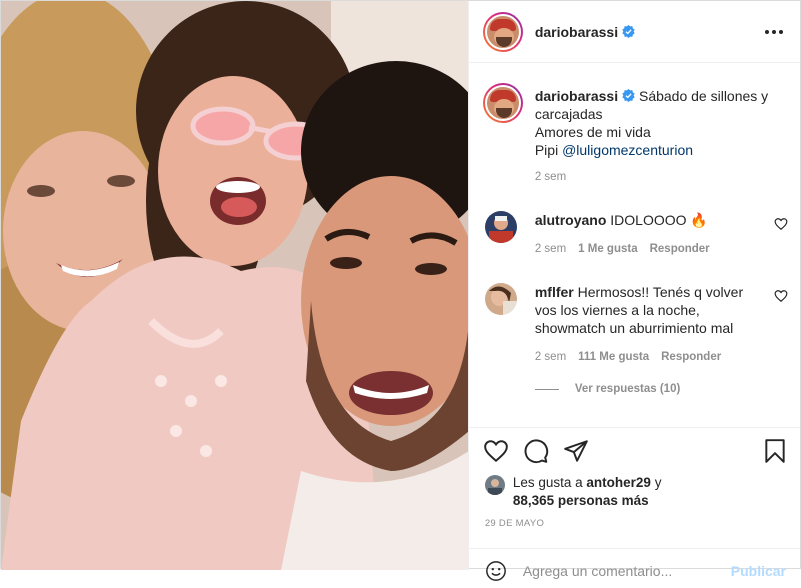 Image resolution: width=801 pixels, height=588 pixels. Describe the element at coordinates (547, 482) in the screenshot. I see `likes-prefix: Les gusta a` at that location.